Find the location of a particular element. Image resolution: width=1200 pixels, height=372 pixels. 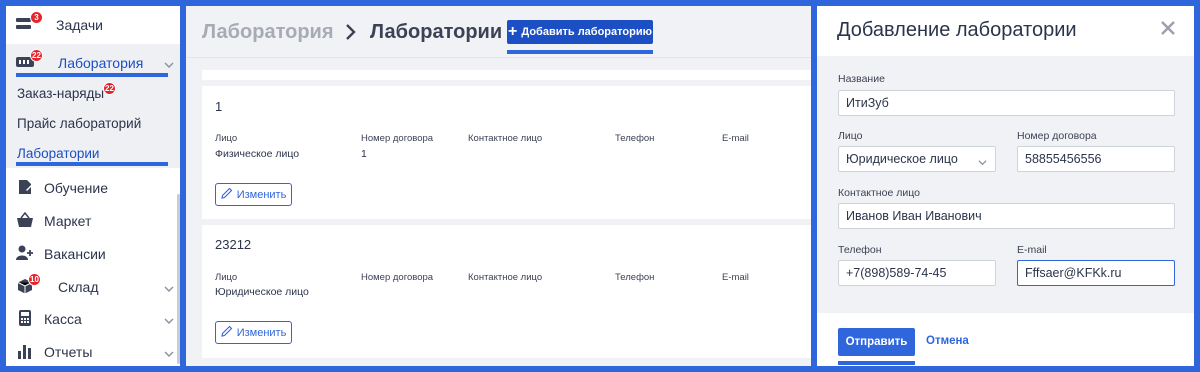

sidebar-item-label: Склад is located at coordinates (78, 287).